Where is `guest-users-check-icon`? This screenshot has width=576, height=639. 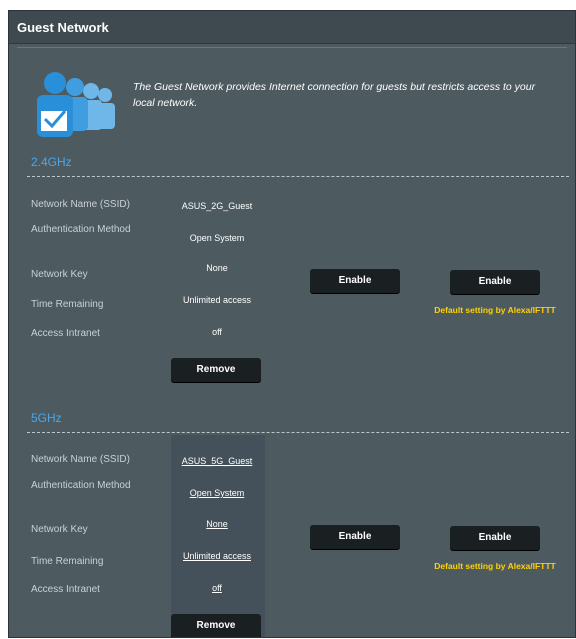
guest-users-check-icon is located at coordinates (75, 105).